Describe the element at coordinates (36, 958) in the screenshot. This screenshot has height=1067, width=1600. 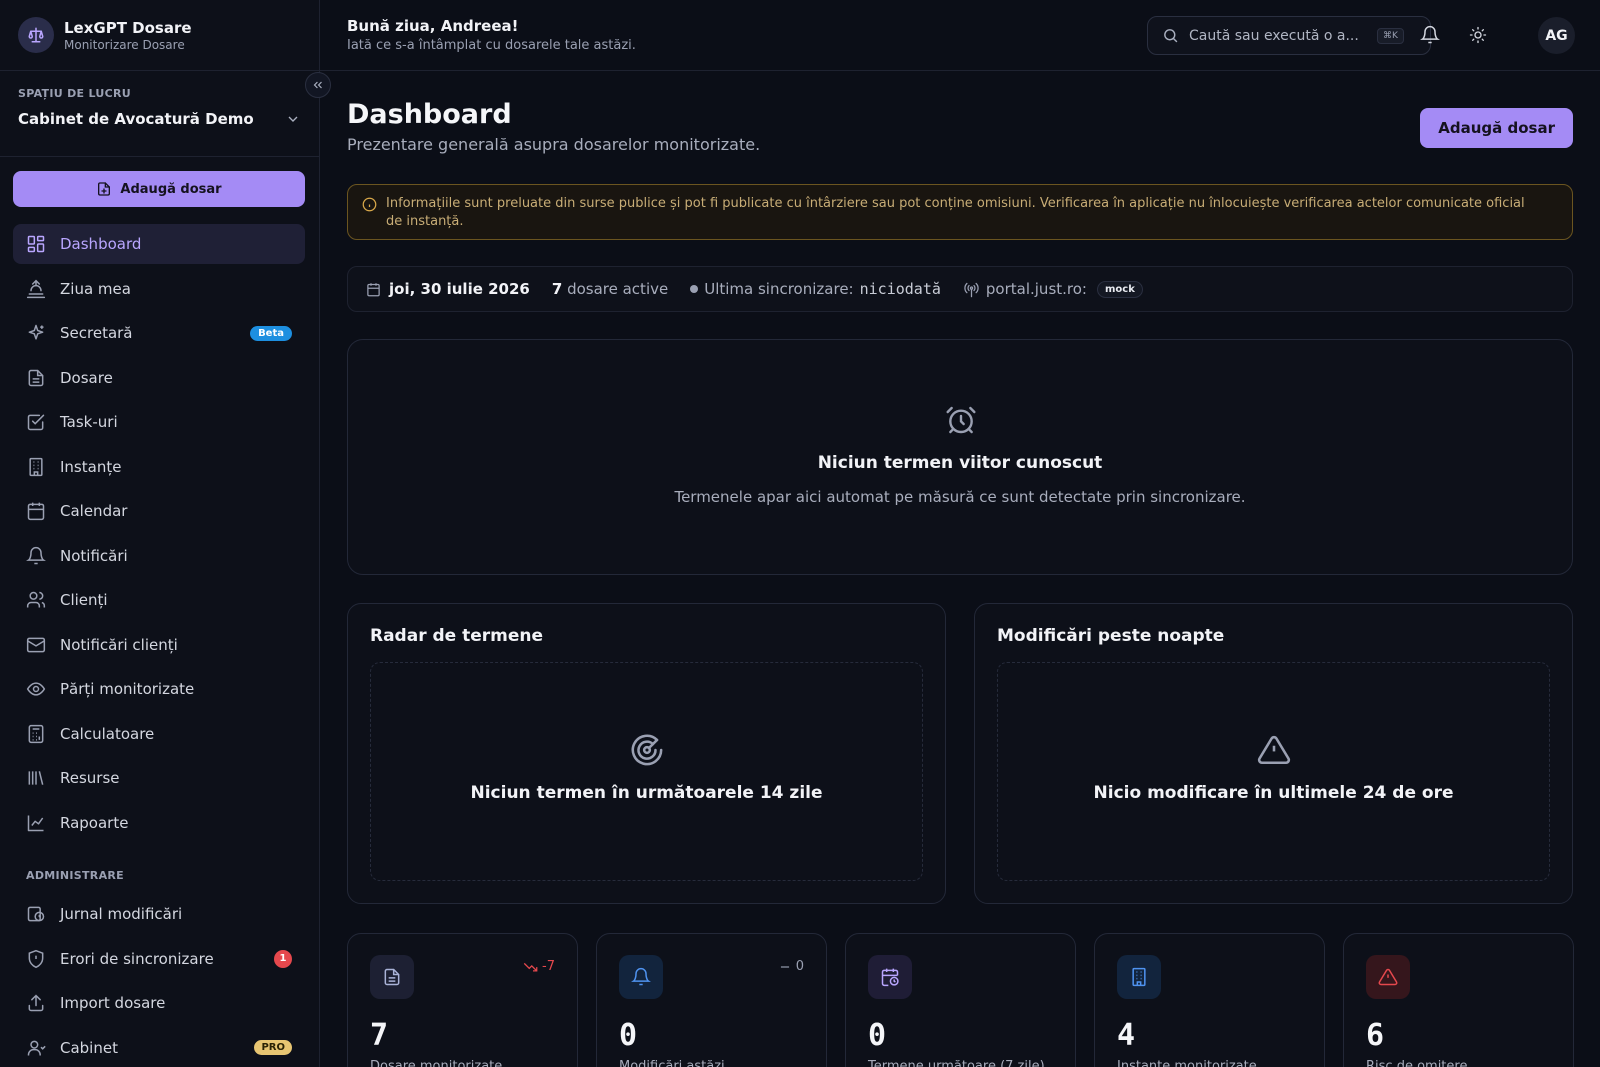
I see `shield-icon` at that location.